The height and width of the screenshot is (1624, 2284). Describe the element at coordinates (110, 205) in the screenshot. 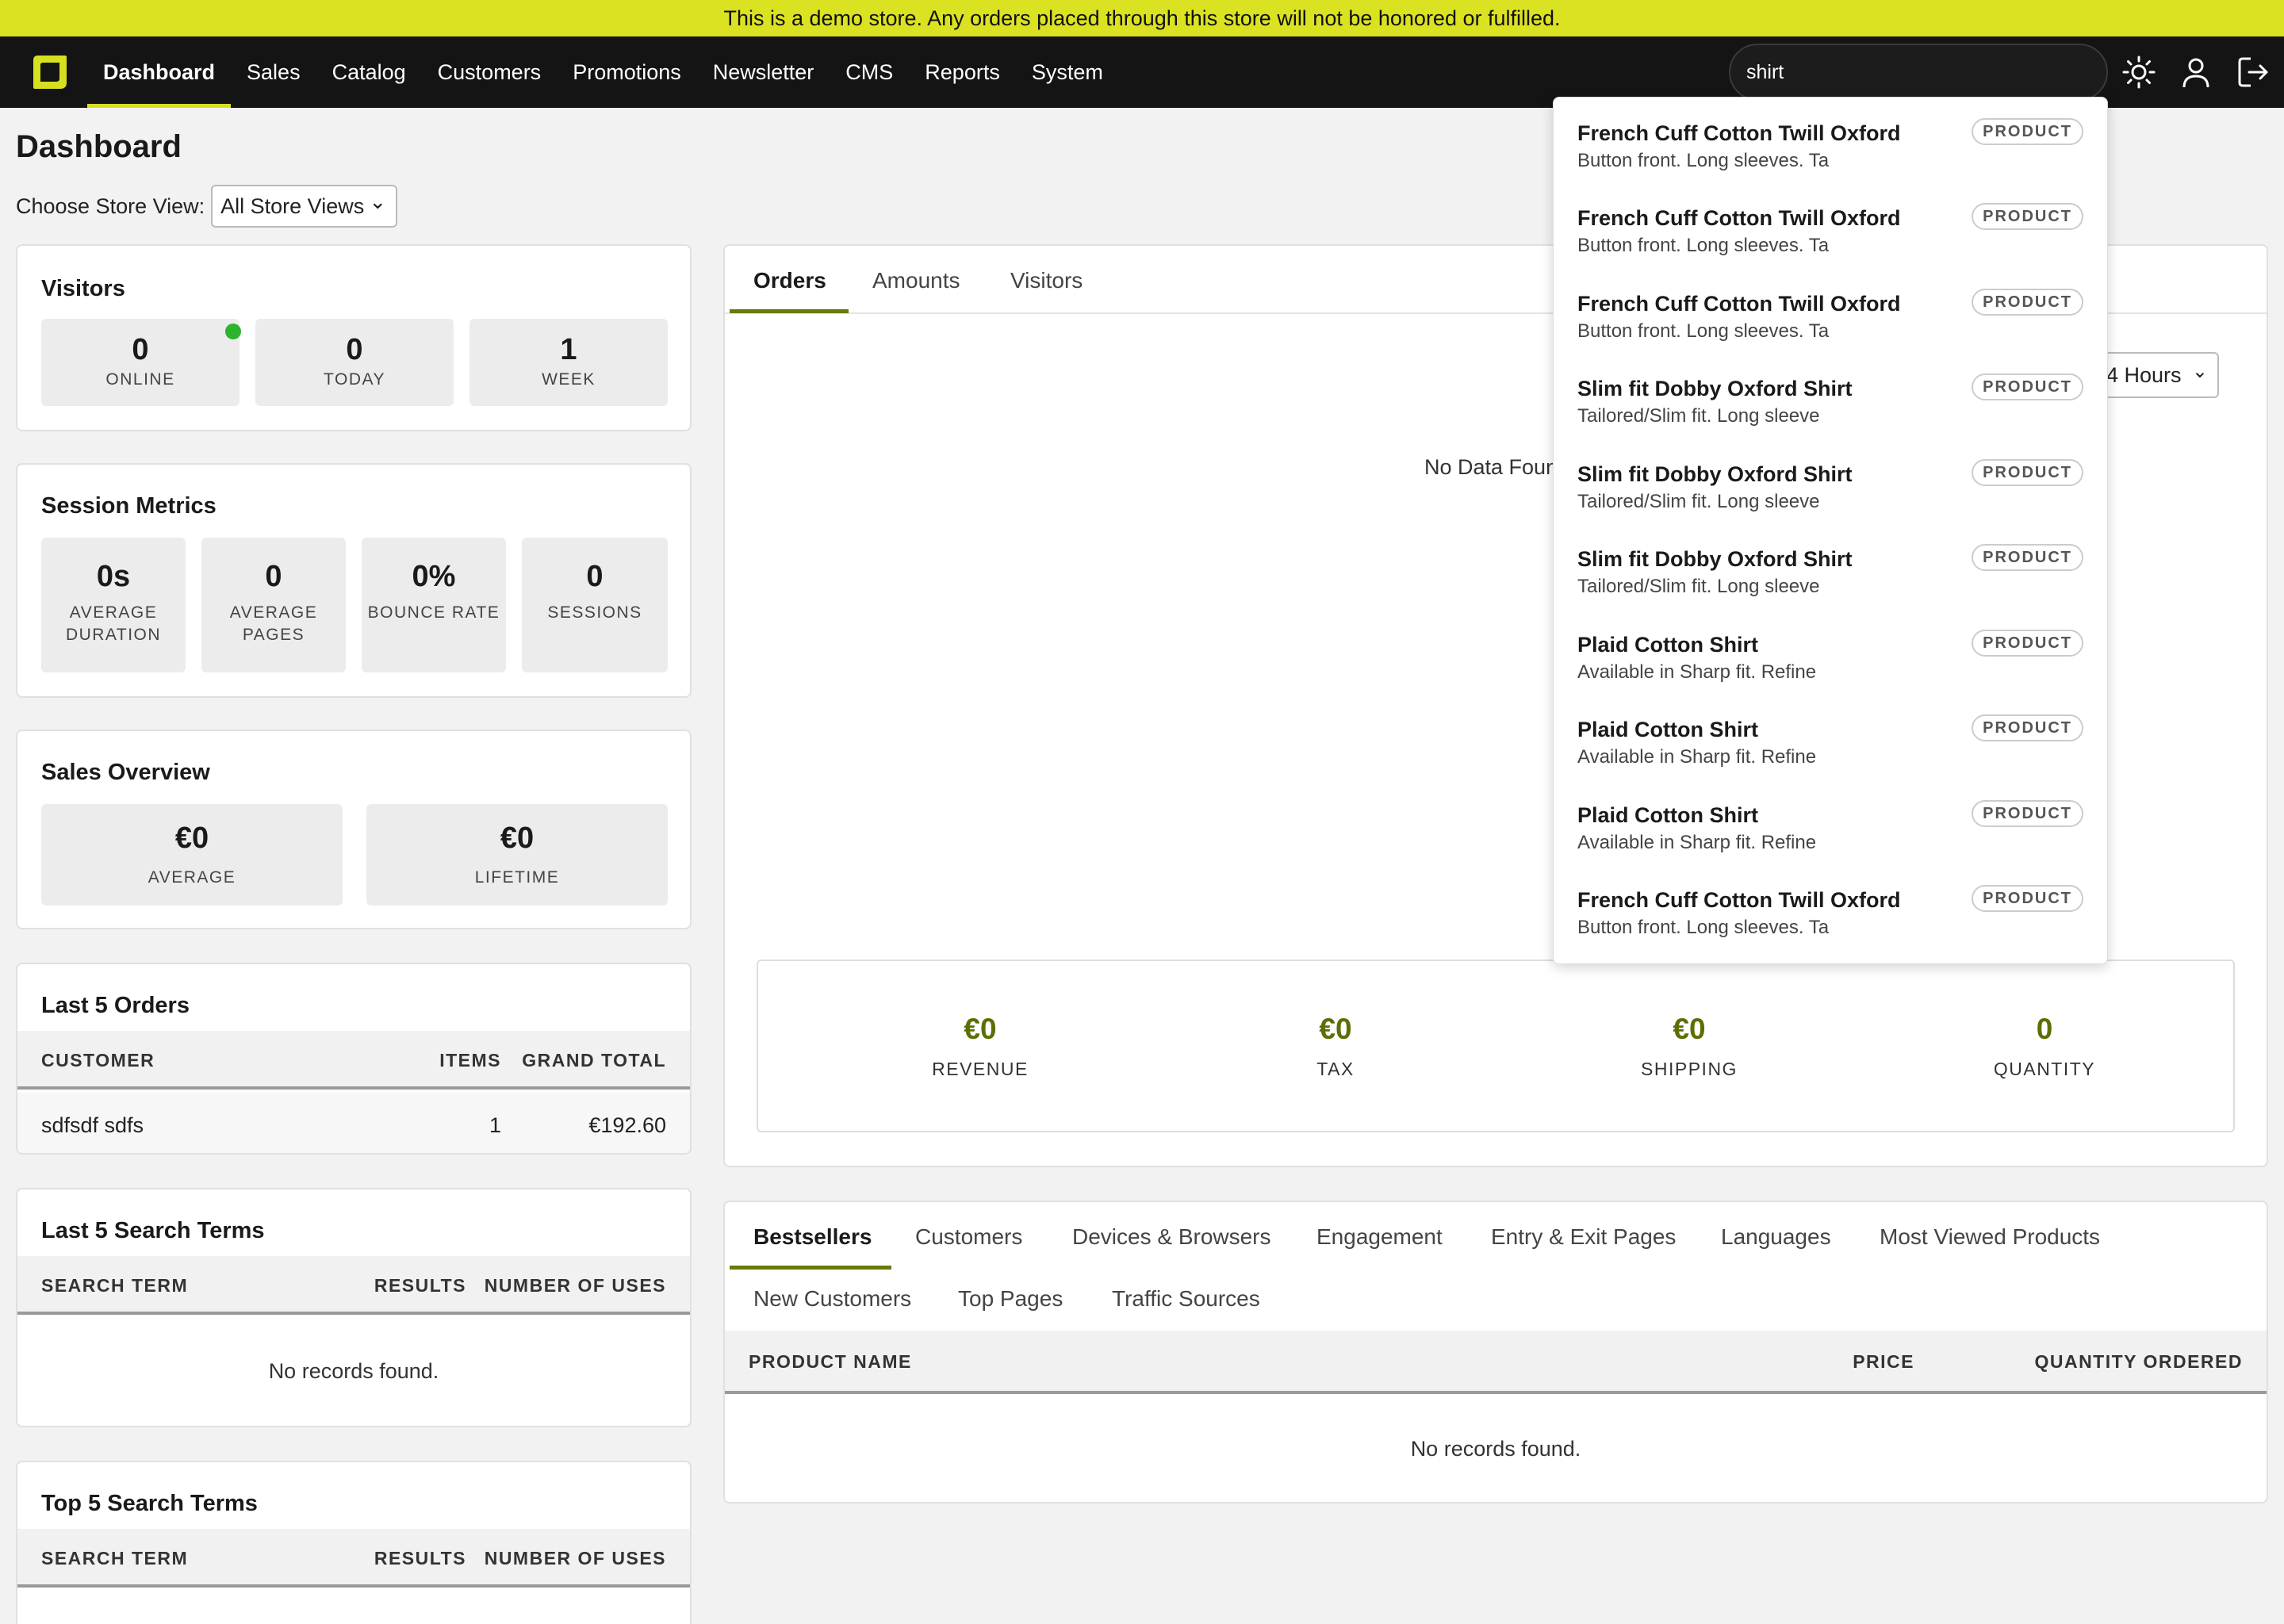

I see `store-view-label: Choose Store View:` at that location.